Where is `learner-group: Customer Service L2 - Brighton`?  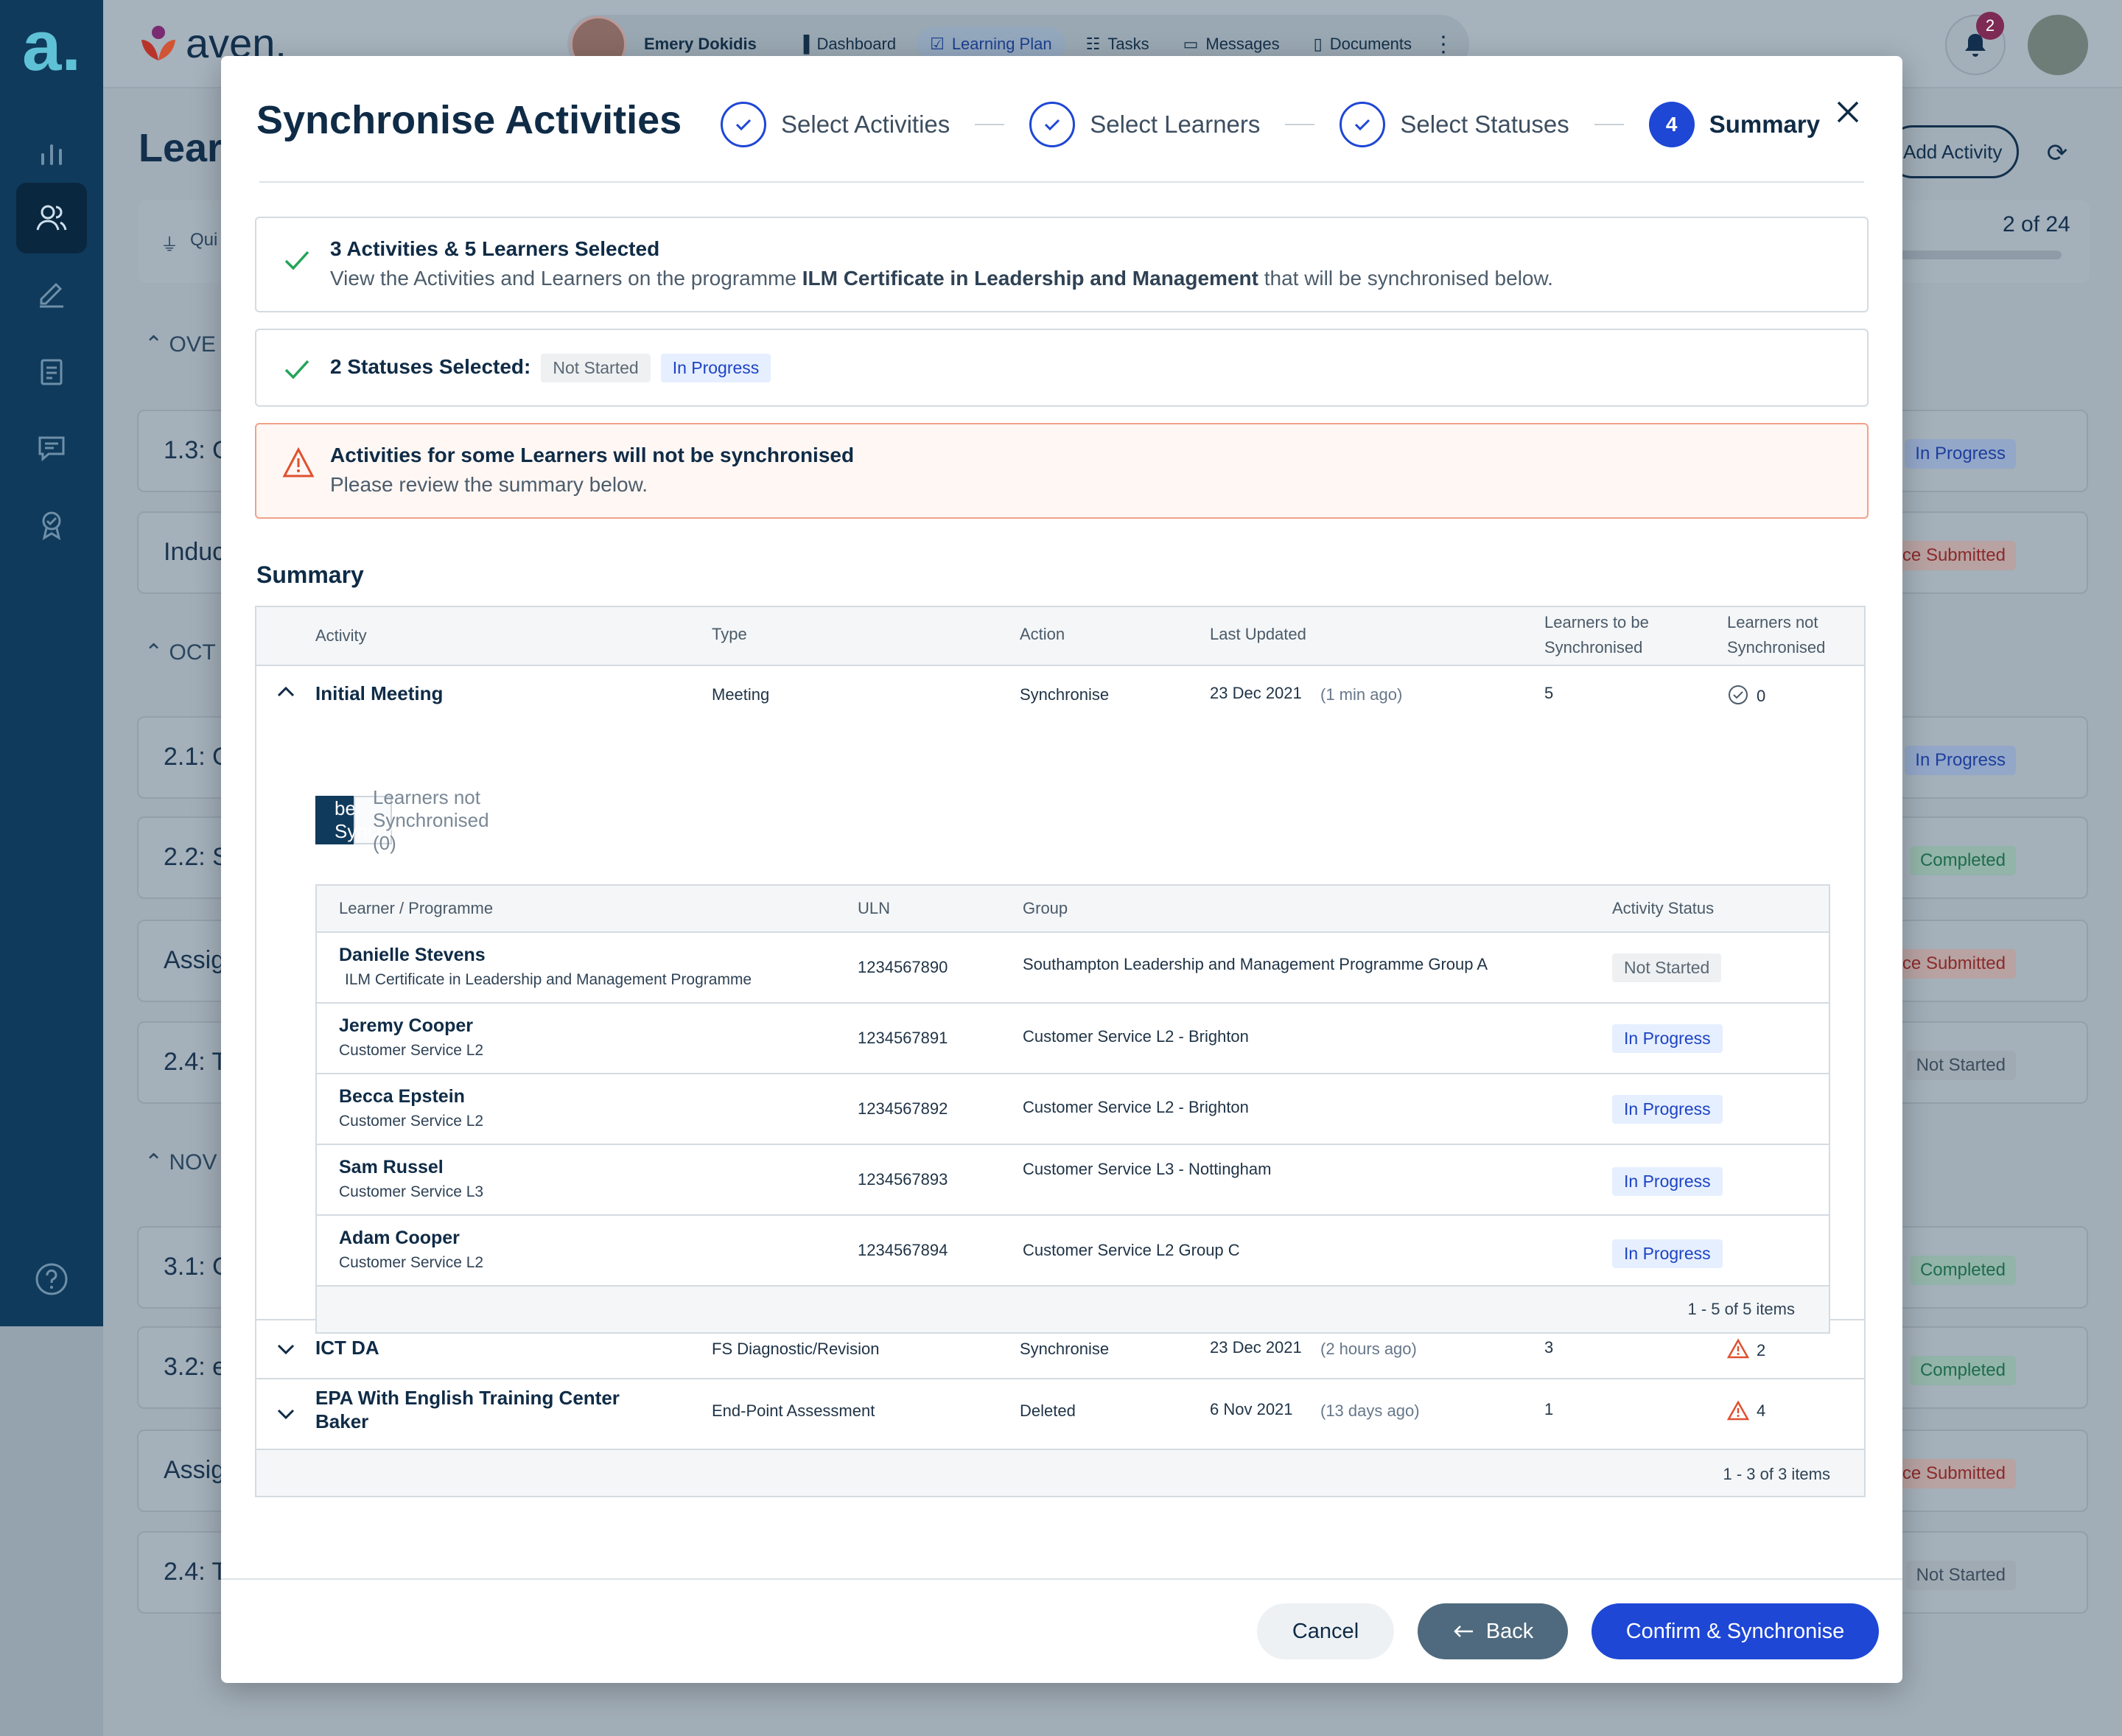 learner-group: Customer Service L2 - Brighton is located at coordinates (1136, 1036).